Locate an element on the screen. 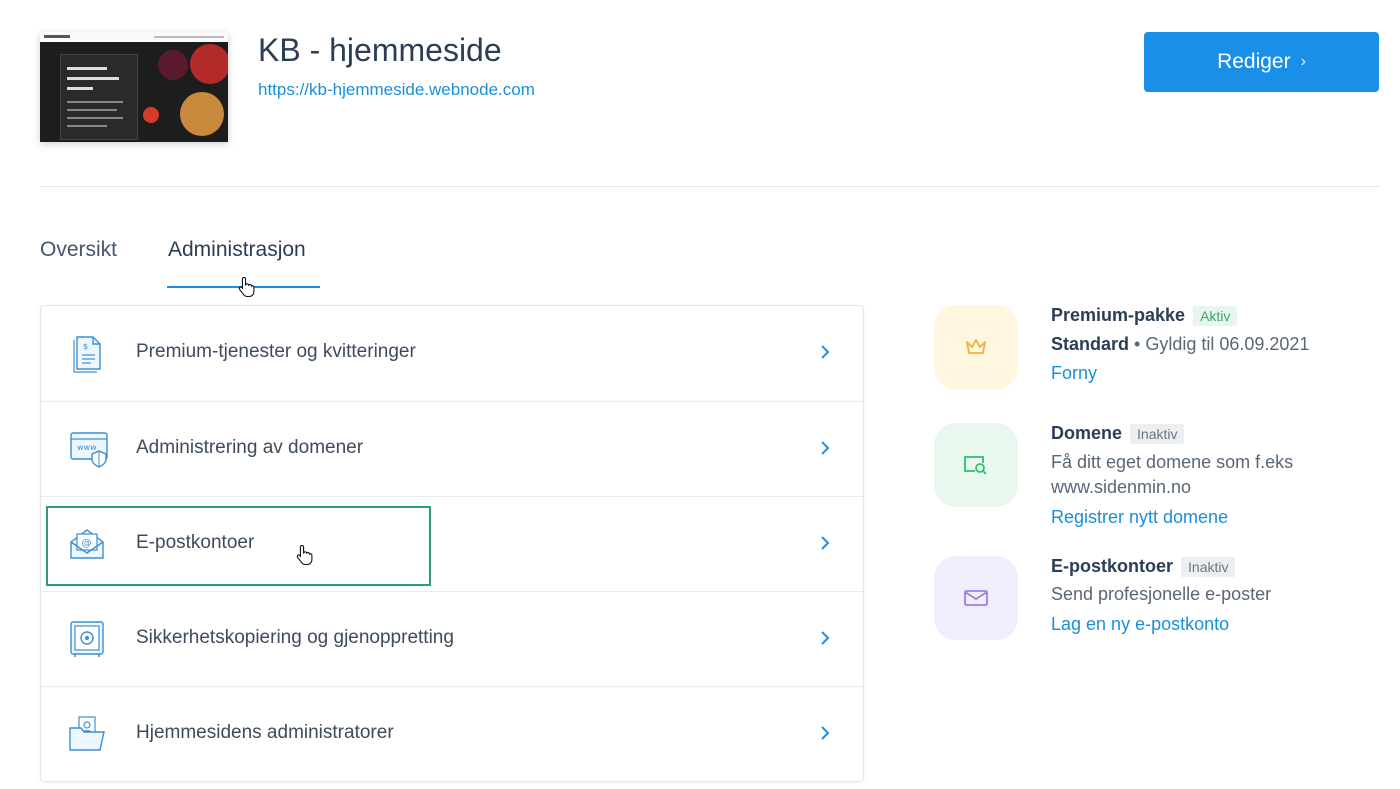 This screenshot has height=789, width=1400. receipt-icon: $ is located at coordinates (87, 354).